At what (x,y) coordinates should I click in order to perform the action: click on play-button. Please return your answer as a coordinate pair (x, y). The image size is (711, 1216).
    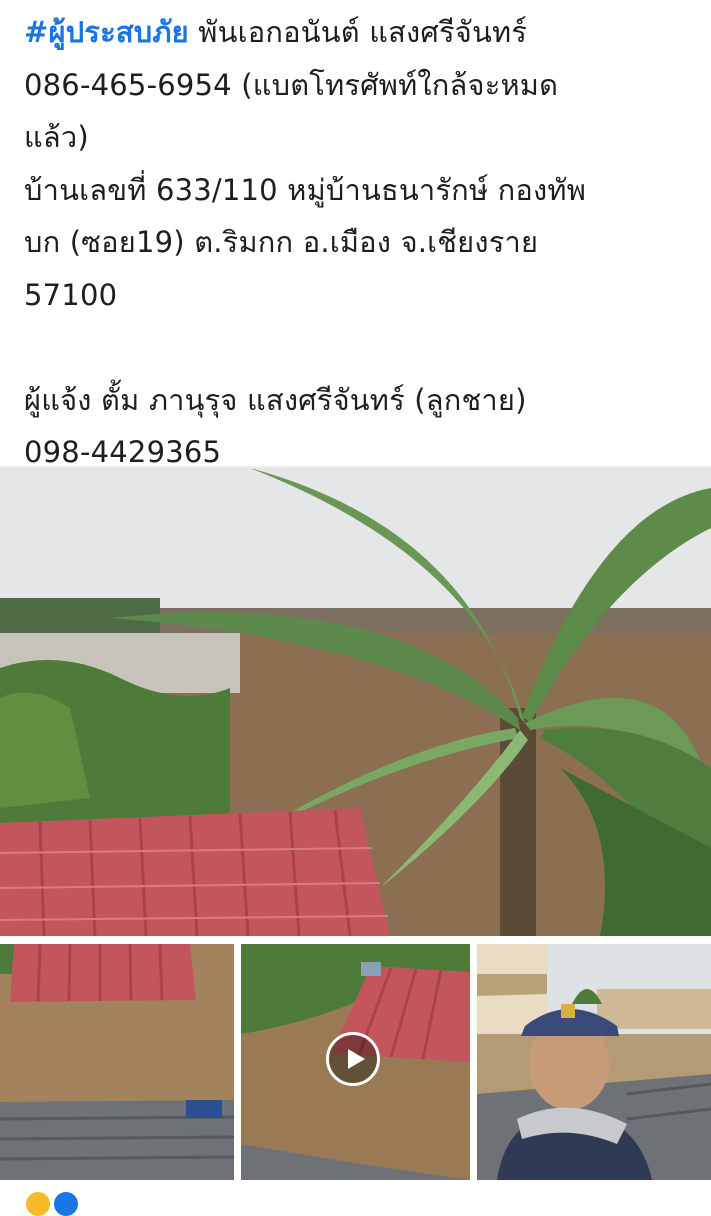
    Looking at the image, I should click on (353, 1059).